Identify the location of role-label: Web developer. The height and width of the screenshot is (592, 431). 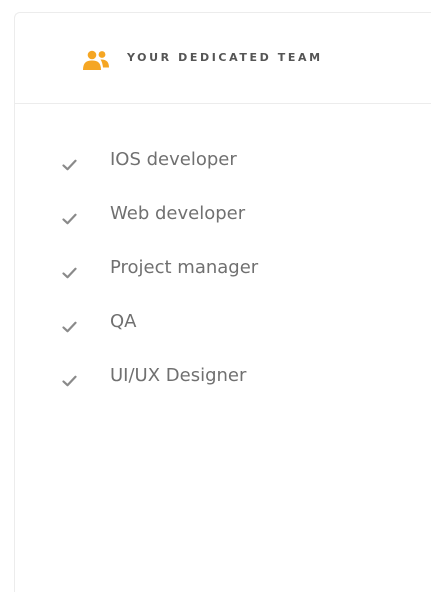
(178, 213).